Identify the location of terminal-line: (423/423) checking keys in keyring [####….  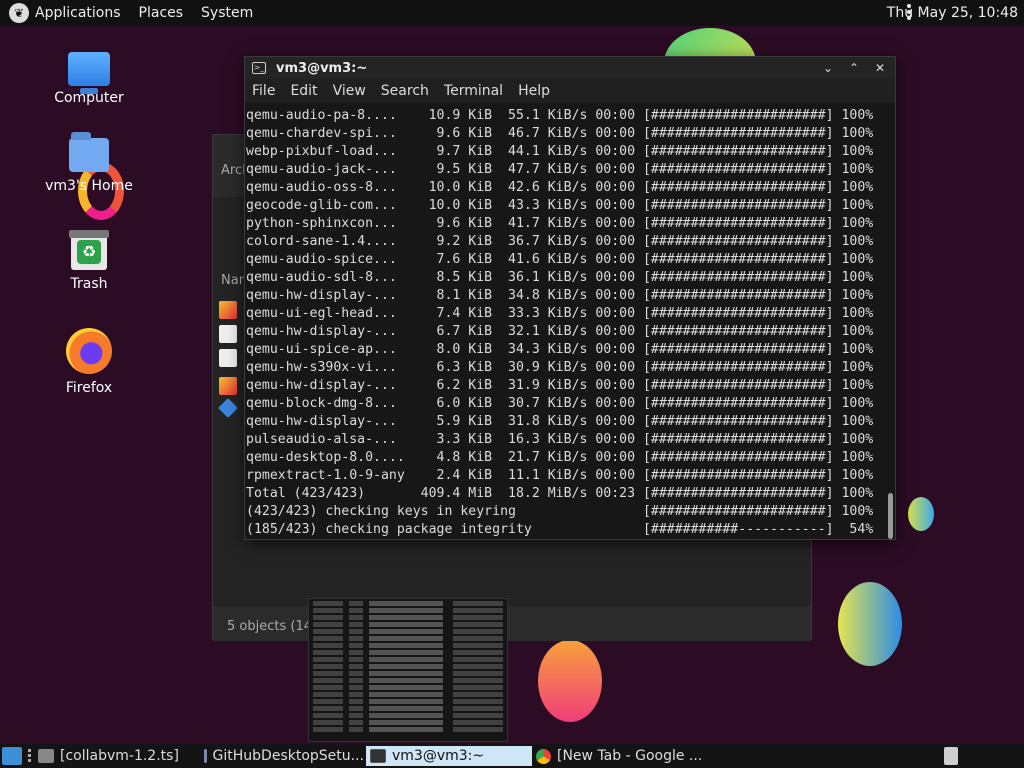
(560, 511).